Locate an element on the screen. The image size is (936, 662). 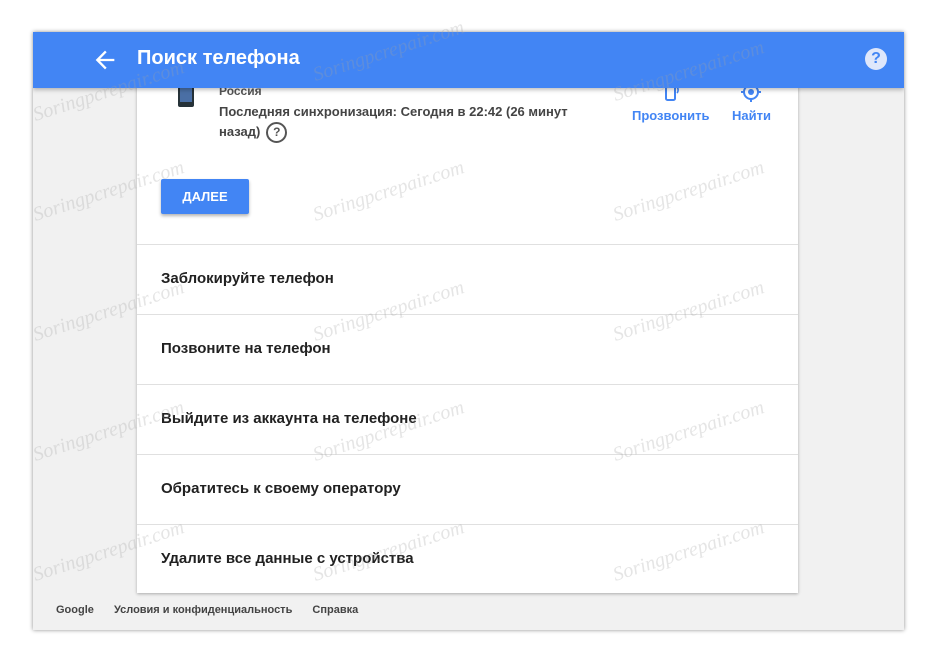
arrow-left-icon is located at coordinates (105, 60).